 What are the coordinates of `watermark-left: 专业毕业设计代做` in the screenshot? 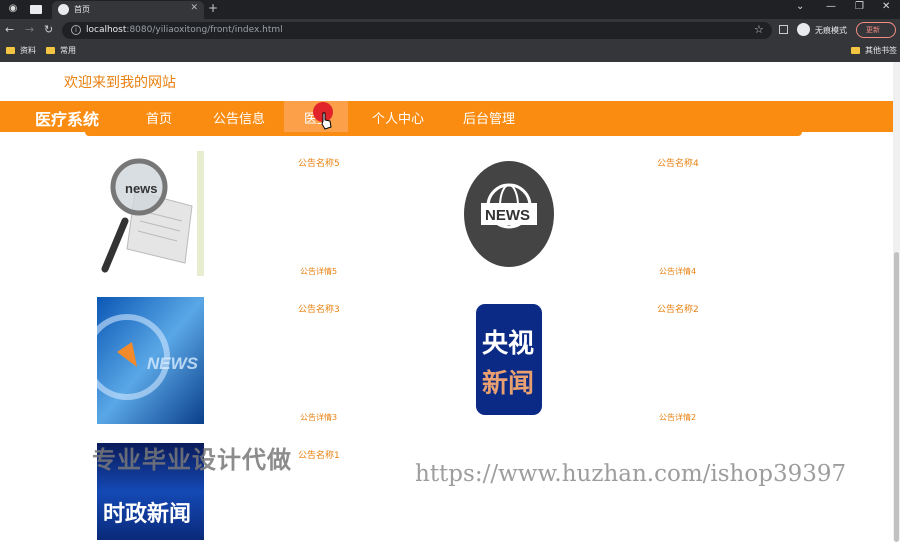 It's located at (192, 460).